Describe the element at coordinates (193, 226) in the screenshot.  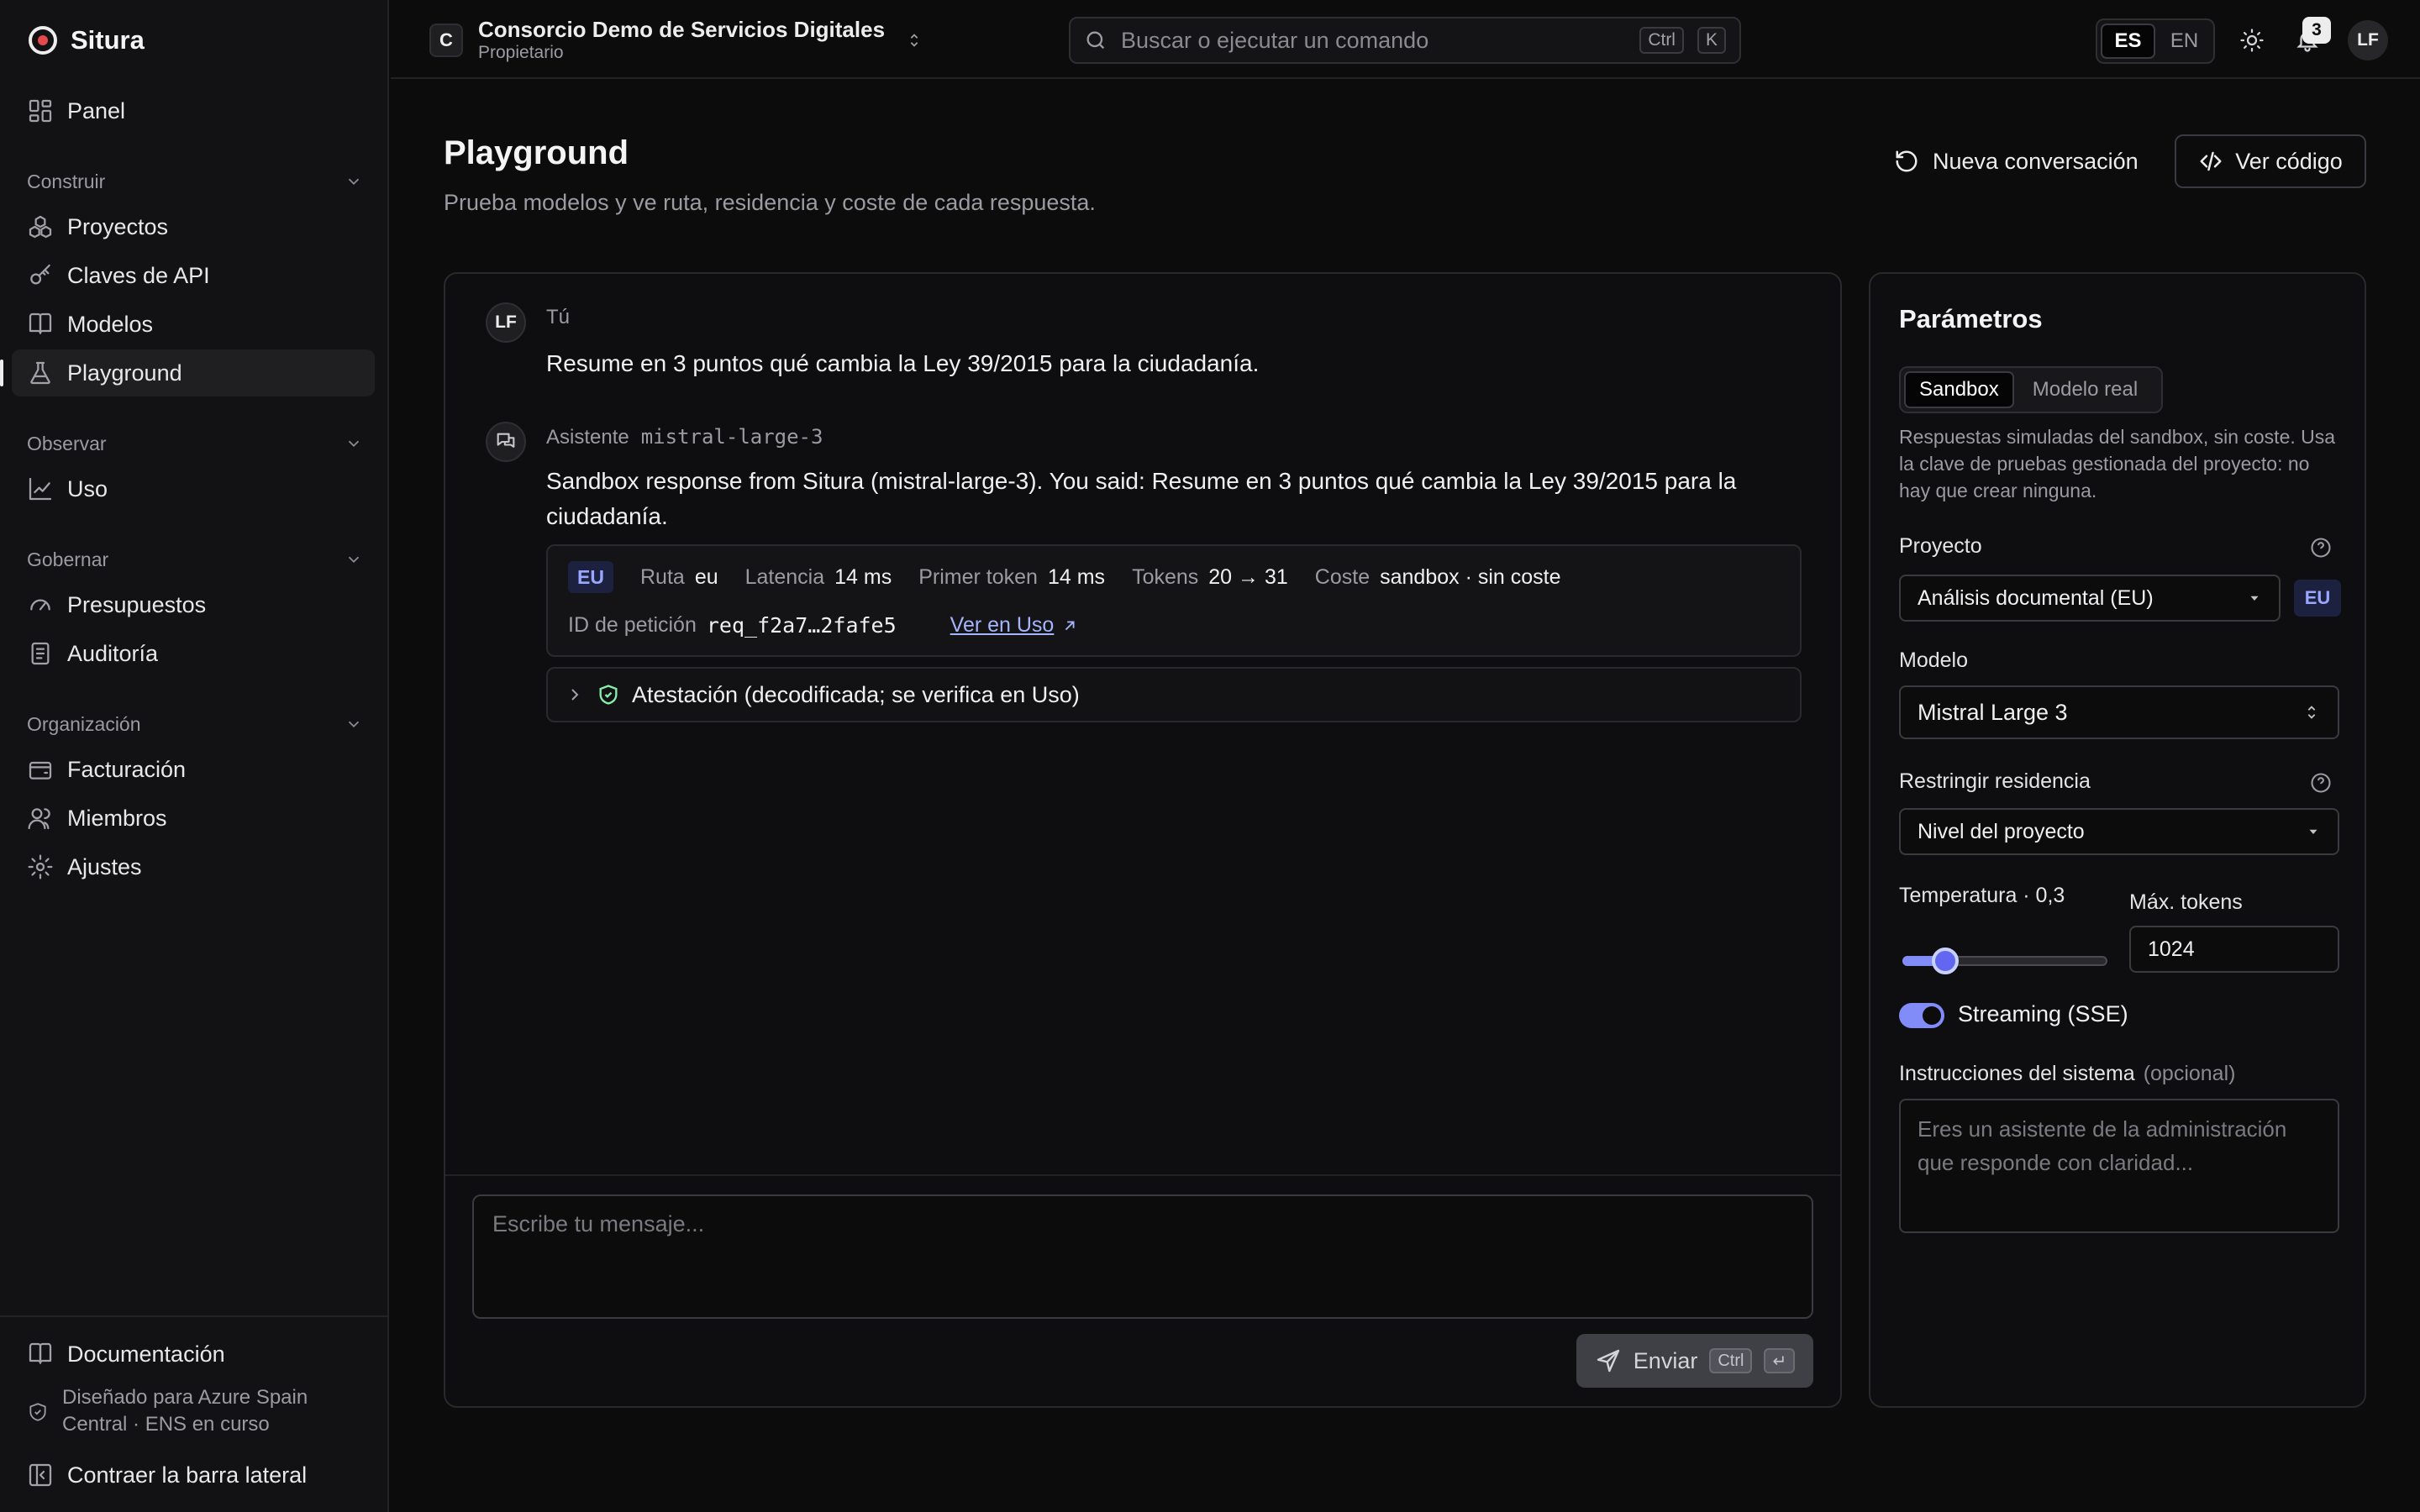
I see `sidebar-item-proyectos: Proyectos` at that location.